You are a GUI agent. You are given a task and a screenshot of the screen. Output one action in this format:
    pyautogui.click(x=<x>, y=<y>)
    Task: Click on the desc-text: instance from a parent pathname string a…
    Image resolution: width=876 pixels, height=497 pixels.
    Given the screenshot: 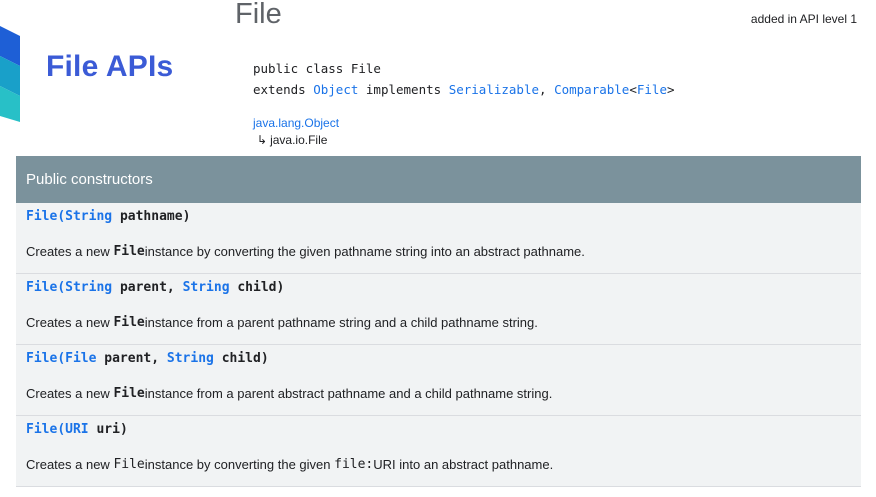 What is the action you would take?
    pyautogui.click(x=341, y=322)
    